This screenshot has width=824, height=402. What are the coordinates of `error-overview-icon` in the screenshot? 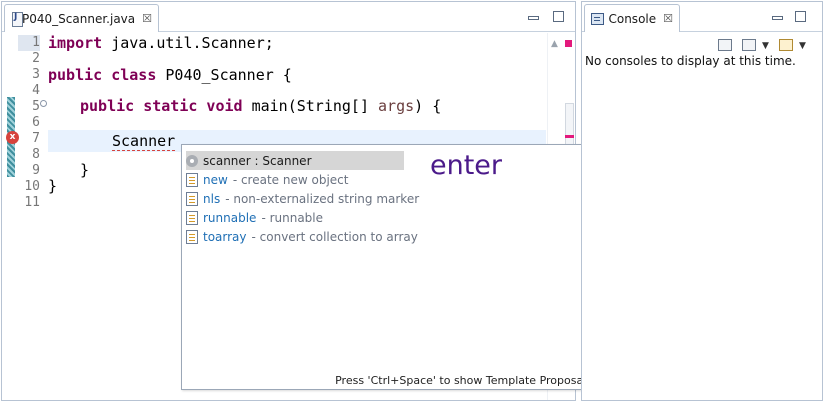 It's located at (568, 43).